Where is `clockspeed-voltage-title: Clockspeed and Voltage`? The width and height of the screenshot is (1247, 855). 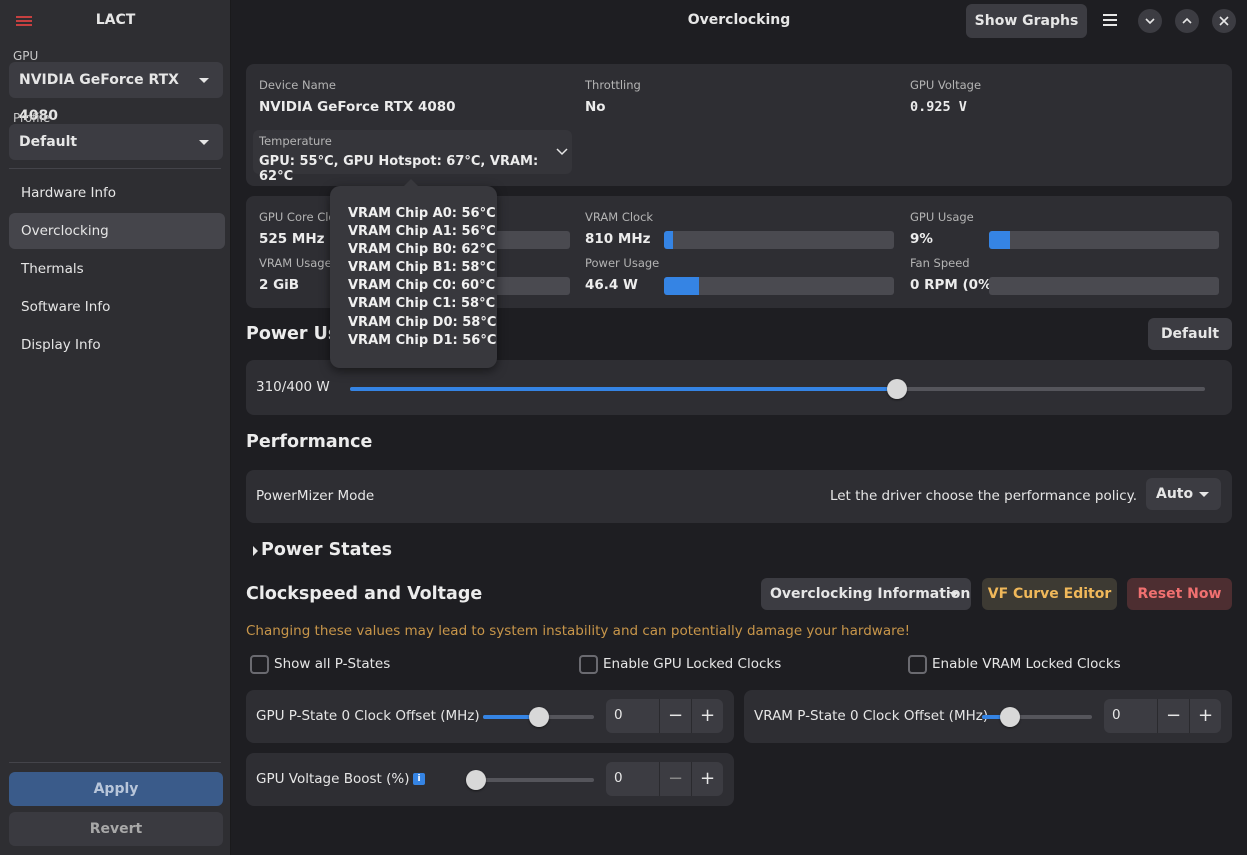
clockspeed-voltage-title: Clockspeed and Voltage is located at coordinates (364, 594).